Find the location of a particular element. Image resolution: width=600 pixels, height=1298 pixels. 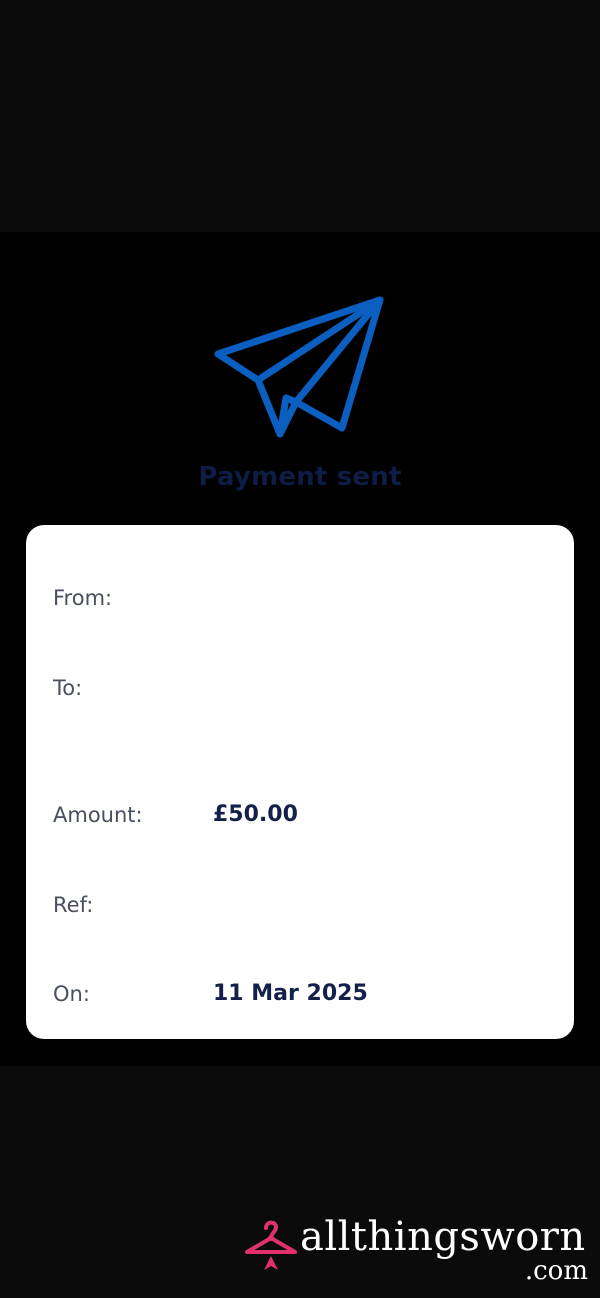

watermark-logo: allthingsworn .com is located at coordinates (419, 1251).